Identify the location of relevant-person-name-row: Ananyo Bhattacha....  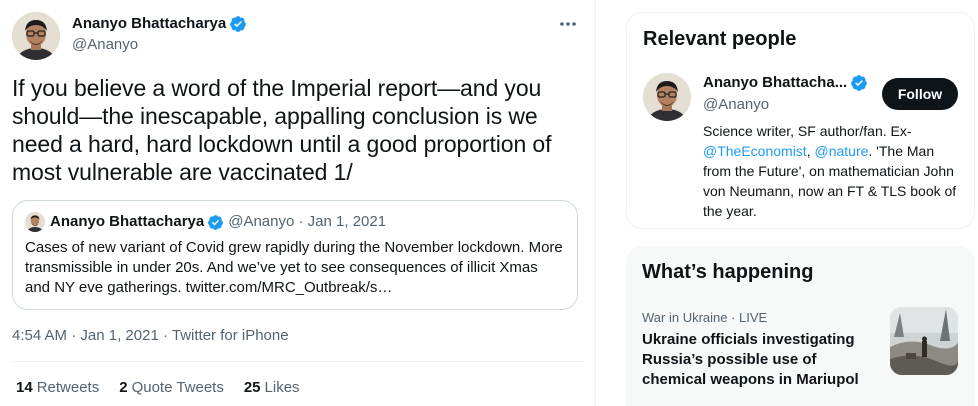
(785, 83).